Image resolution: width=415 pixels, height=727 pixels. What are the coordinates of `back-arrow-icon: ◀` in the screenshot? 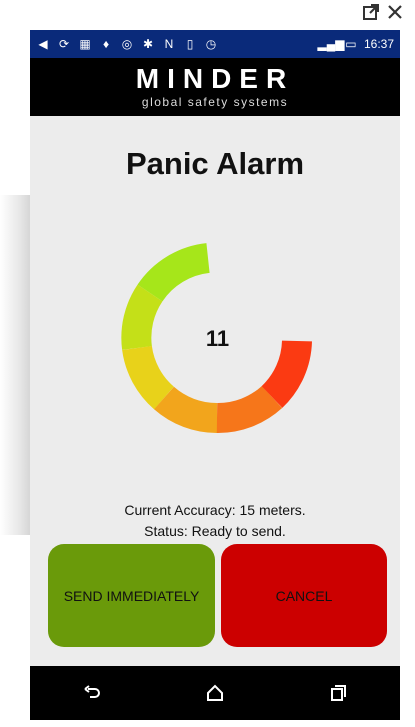 It's located at (43, 44).